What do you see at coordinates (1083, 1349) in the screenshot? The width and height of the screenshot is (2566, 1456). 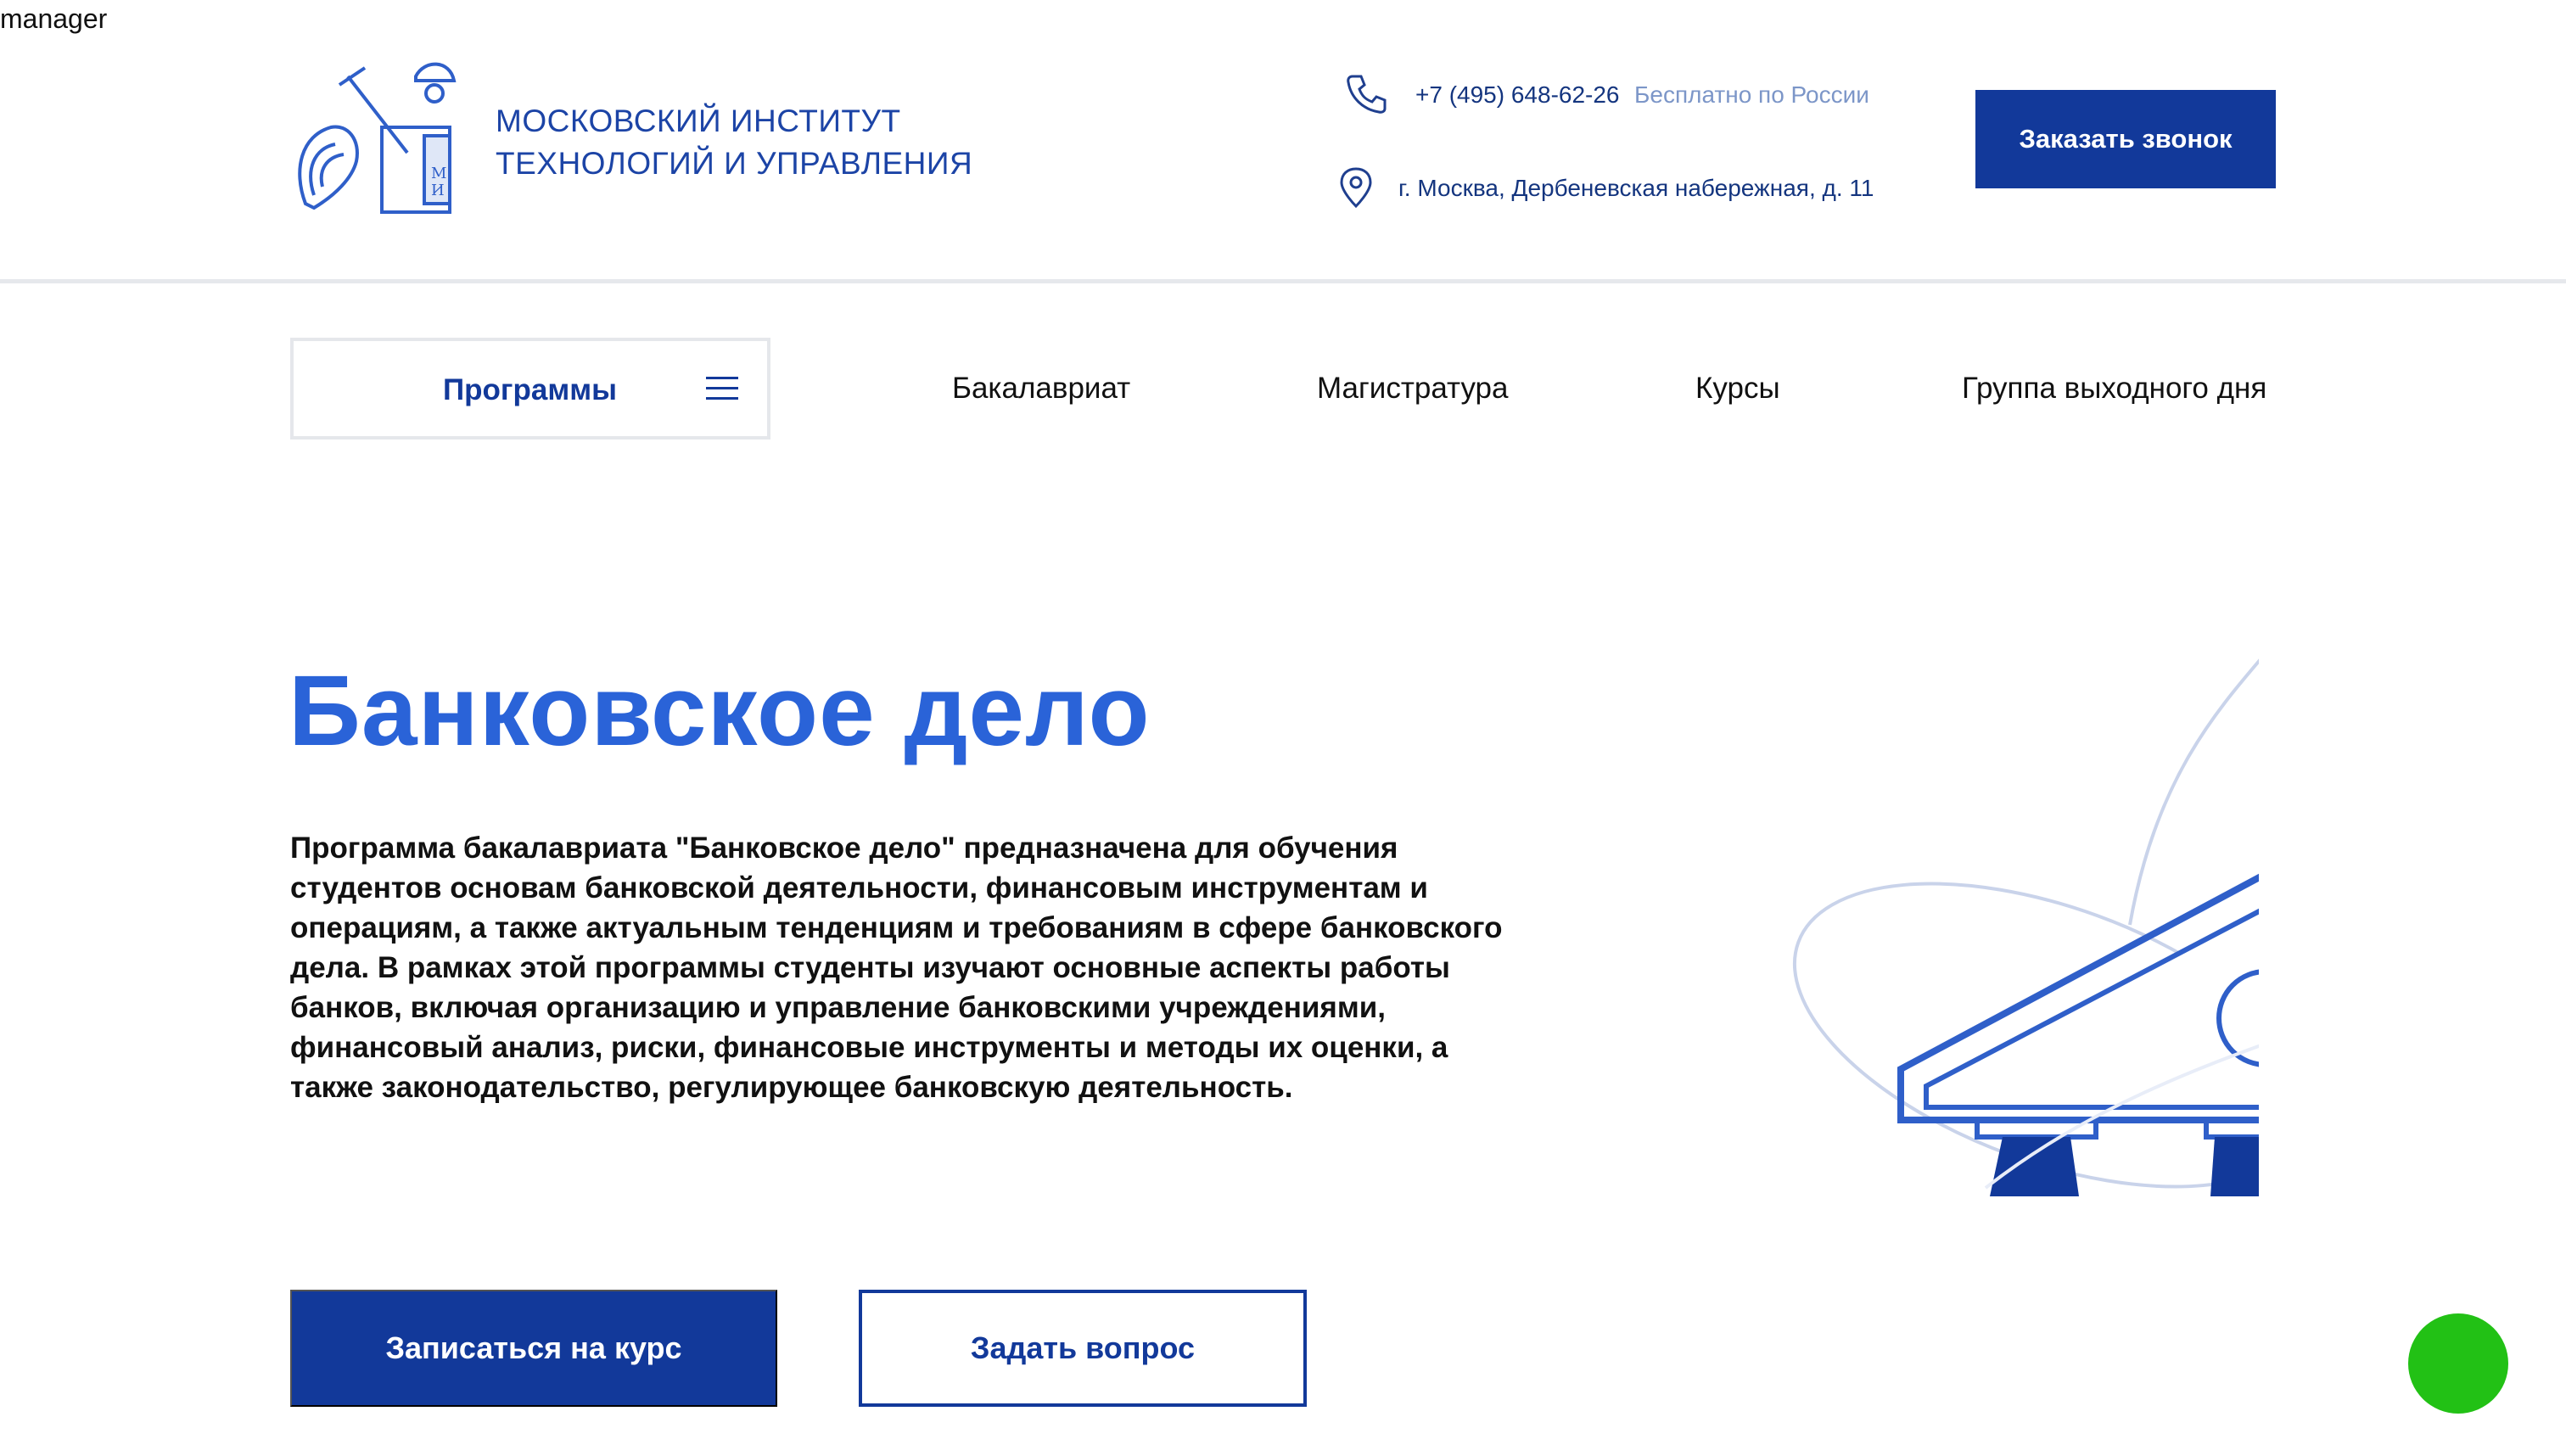 I see `ask-question-button: Задать вопрос` at bounding box center [1083, 1349].